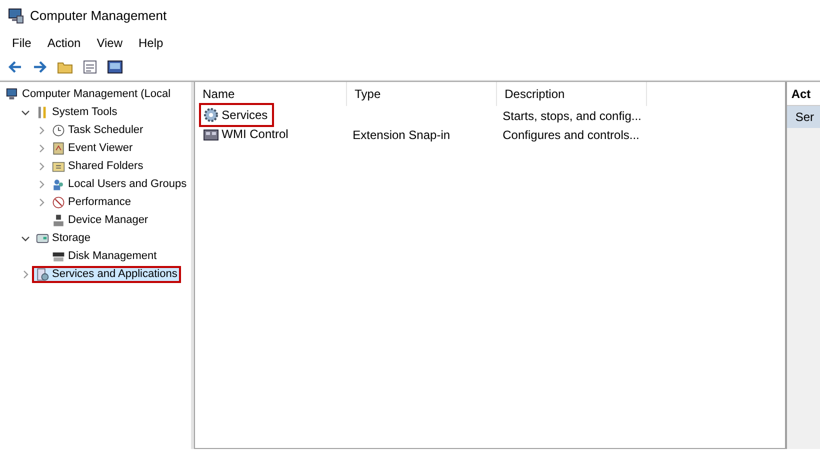 Image resolution: width=820 pixels, height=450 pixels. What do you see at coordinates (77, 112) in the screenshot?
I see `tree-item: System Tools` at bounding box center [77, 112].